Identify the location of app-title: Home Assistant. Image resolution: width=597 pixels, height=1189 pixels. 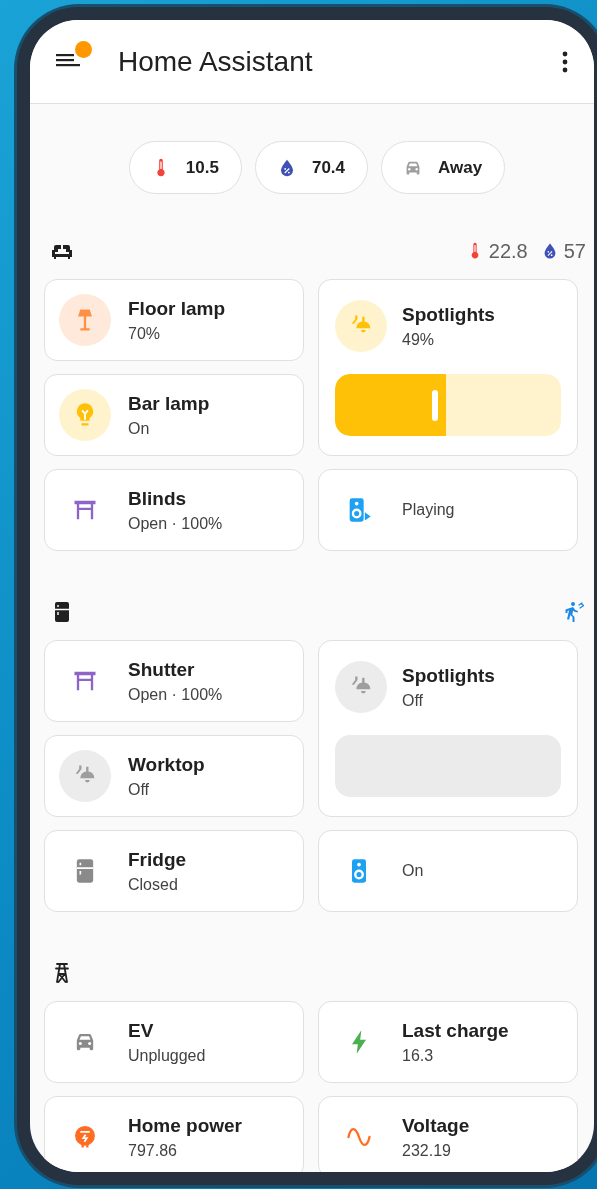
(216, 61).